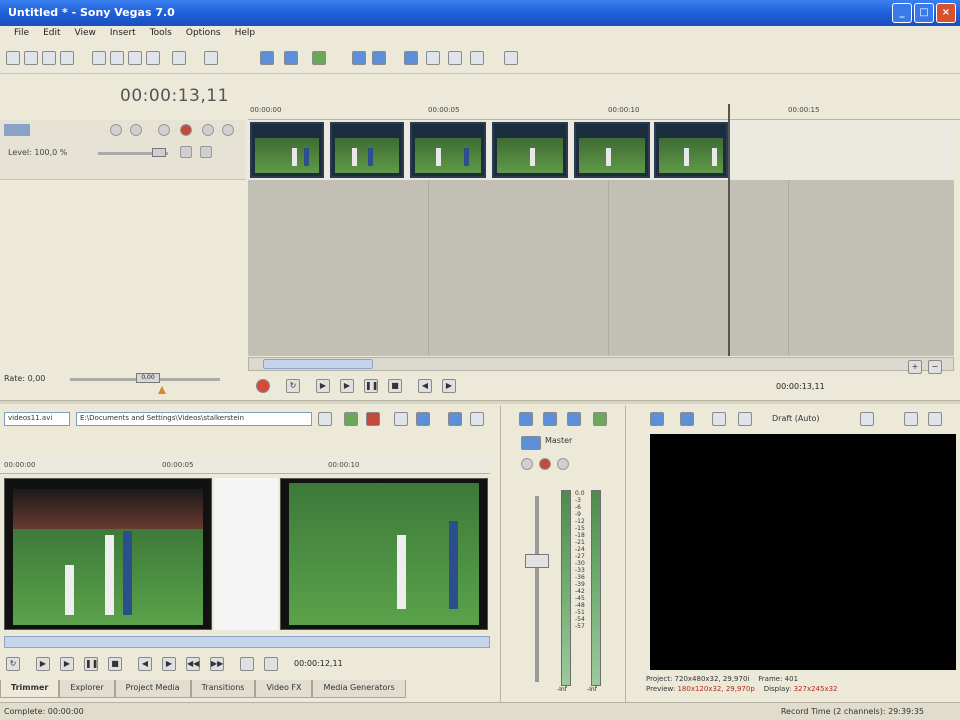 The width and height of the screenshot is (960, 720). I want to click on preview-screen, so click(803, 552).